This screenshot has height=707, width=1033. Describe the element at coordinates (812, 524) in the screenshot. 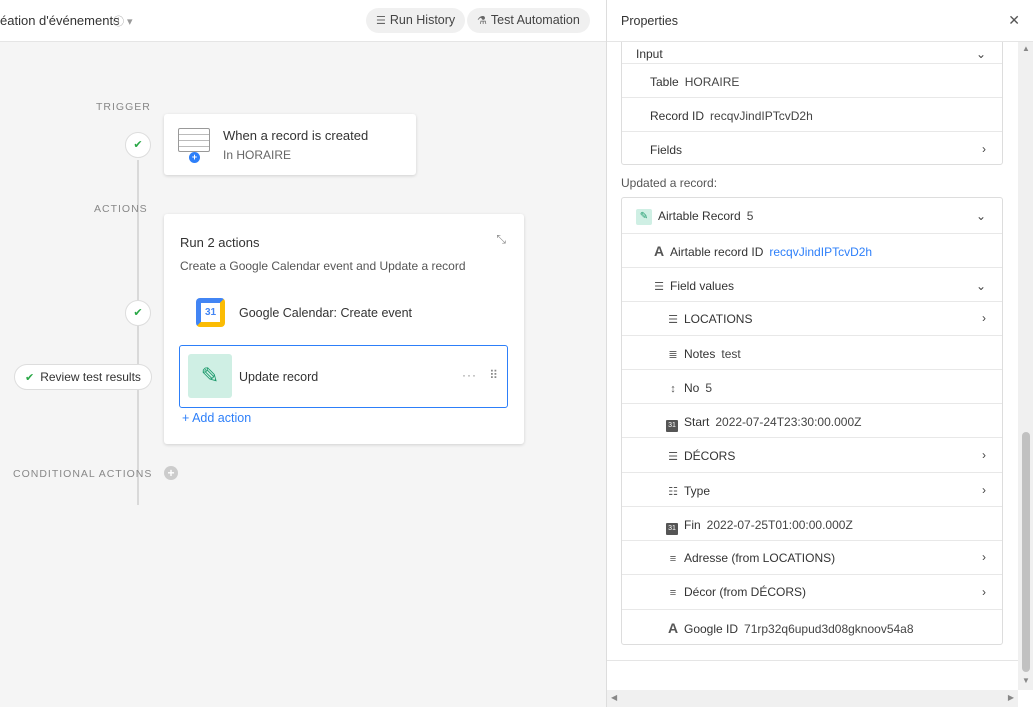

I see `field-row-fin: 31 Fin 2022-07-25T01:00:00.000Z` at that location.